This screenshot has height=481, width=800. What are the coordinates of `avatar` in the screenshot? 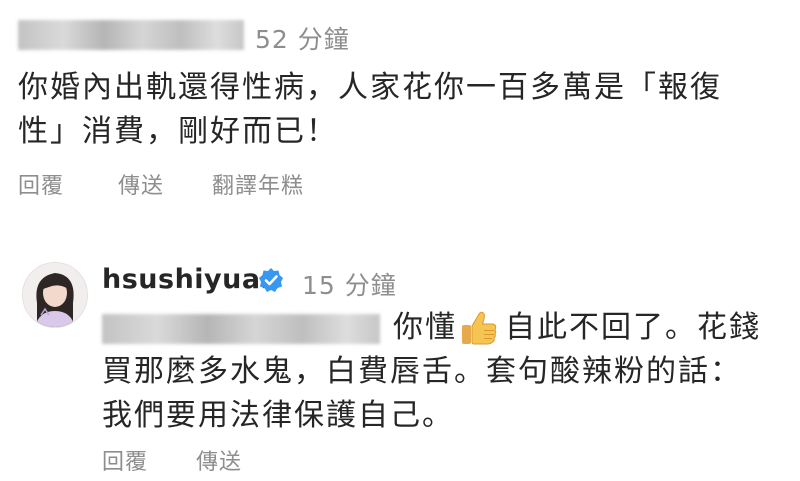 It's located at (55, 295).